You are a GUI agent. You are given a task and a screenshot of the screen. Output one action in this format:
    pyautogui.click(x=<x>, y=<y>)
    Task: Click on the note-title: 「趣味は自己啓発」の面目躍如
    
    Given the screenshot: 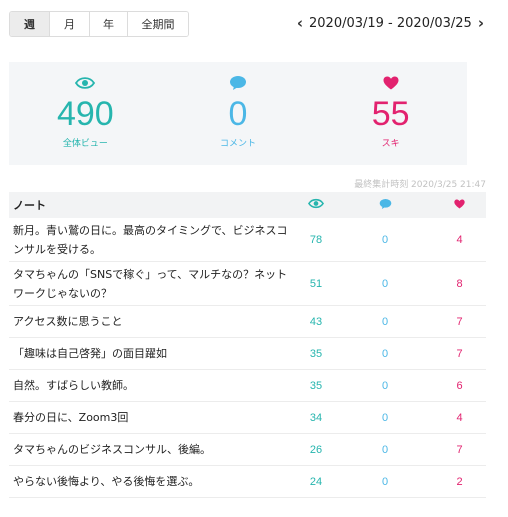 What is the action you would take?
    pyautogui.click(x=150, y=353)
    